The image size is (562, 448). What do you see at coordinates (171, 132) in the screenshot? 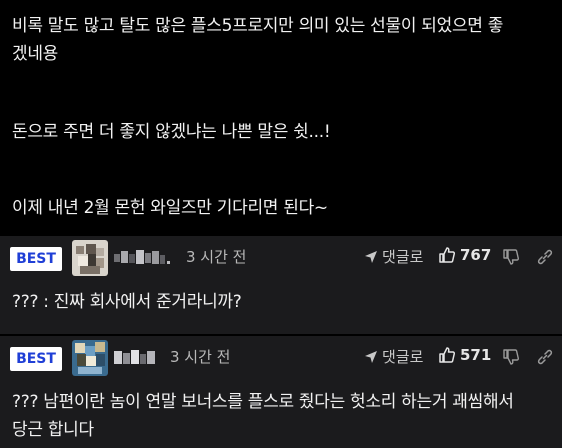
I see `post-line: 돈으로 주면 더 좋지 않겠냐는 나쁜 말은 쉿...!` at bounding box center [171, 132].